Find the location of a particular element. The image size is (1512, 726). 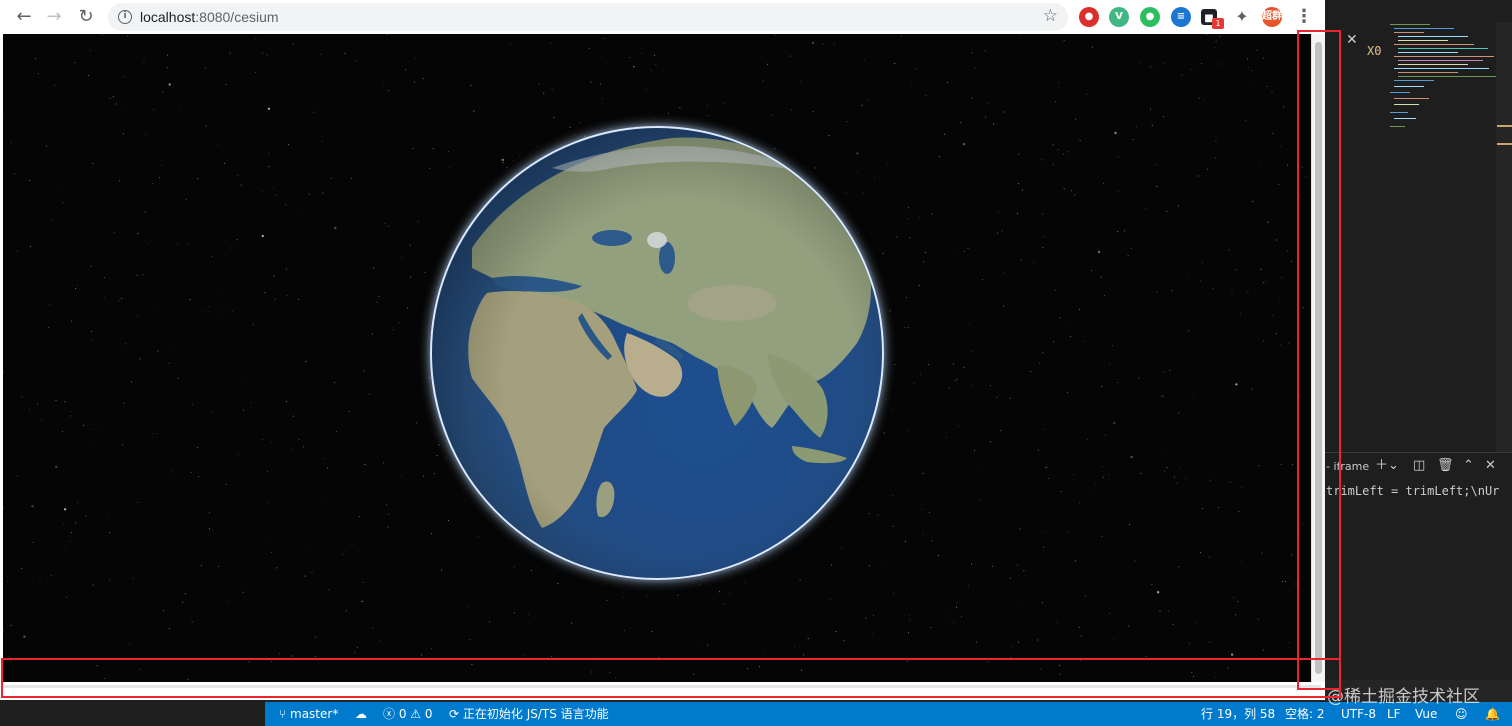

branch-item: ⑂ master* is located at coordinates (308, 714).